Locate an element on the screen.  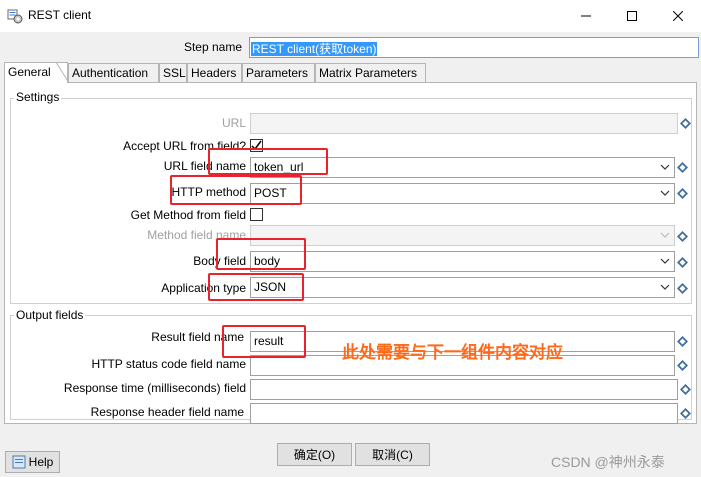
settings-group-title: Settings is located at coordinates (38, 97).